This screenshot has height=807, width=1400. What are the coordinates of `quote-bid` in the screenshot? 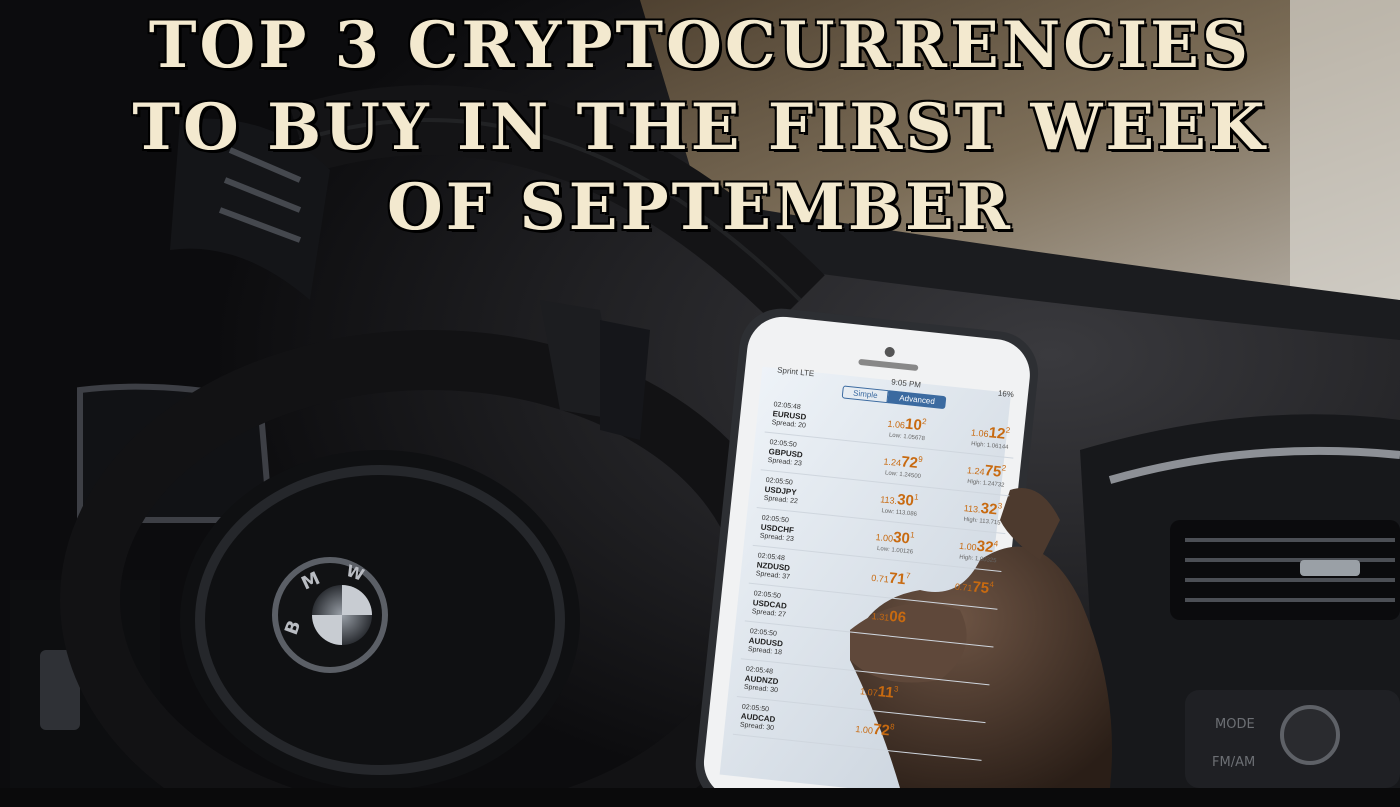 It's located at (860, 652).